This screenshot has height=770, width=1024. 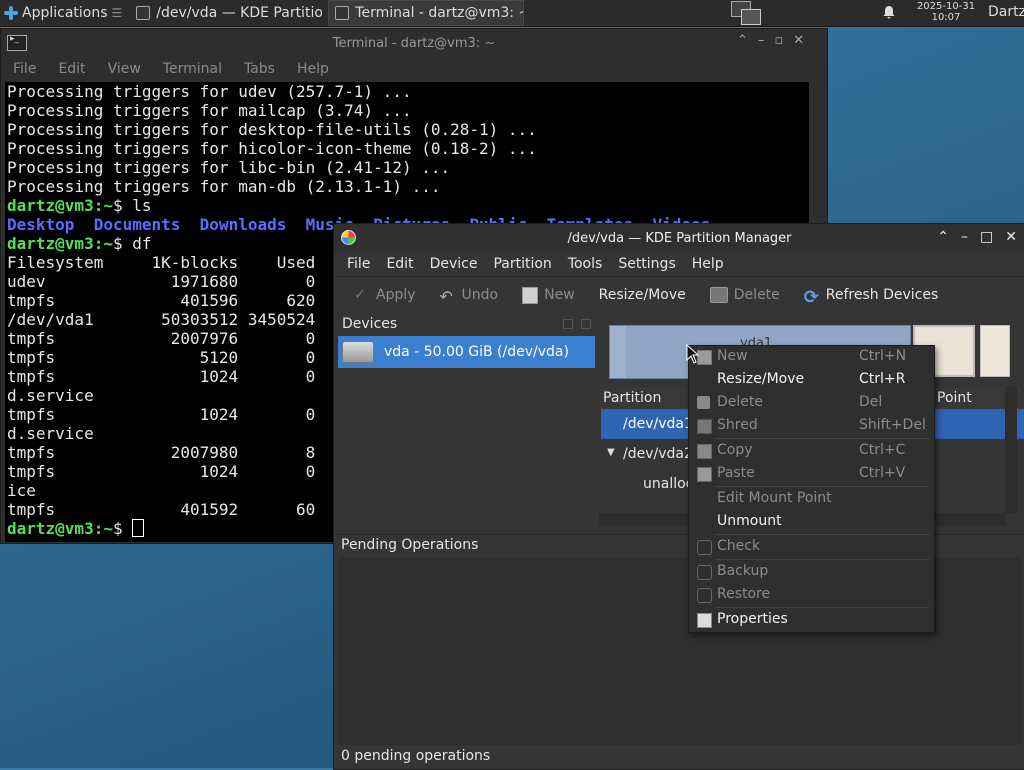 What do you see at coordinates (811, 426) in the screenshot?
I see `menu-item-shred: Shred Shift+Del` at bounding box center [811, 426].